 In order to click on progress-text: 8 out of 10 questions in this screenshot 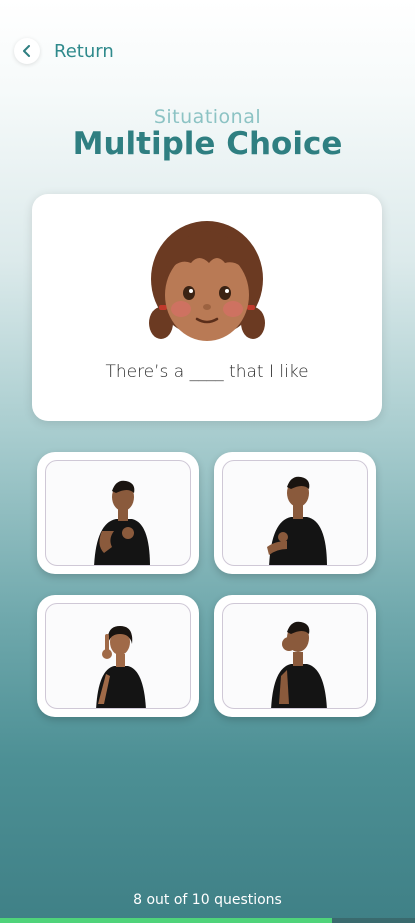, I will do `click(207, 900)`.